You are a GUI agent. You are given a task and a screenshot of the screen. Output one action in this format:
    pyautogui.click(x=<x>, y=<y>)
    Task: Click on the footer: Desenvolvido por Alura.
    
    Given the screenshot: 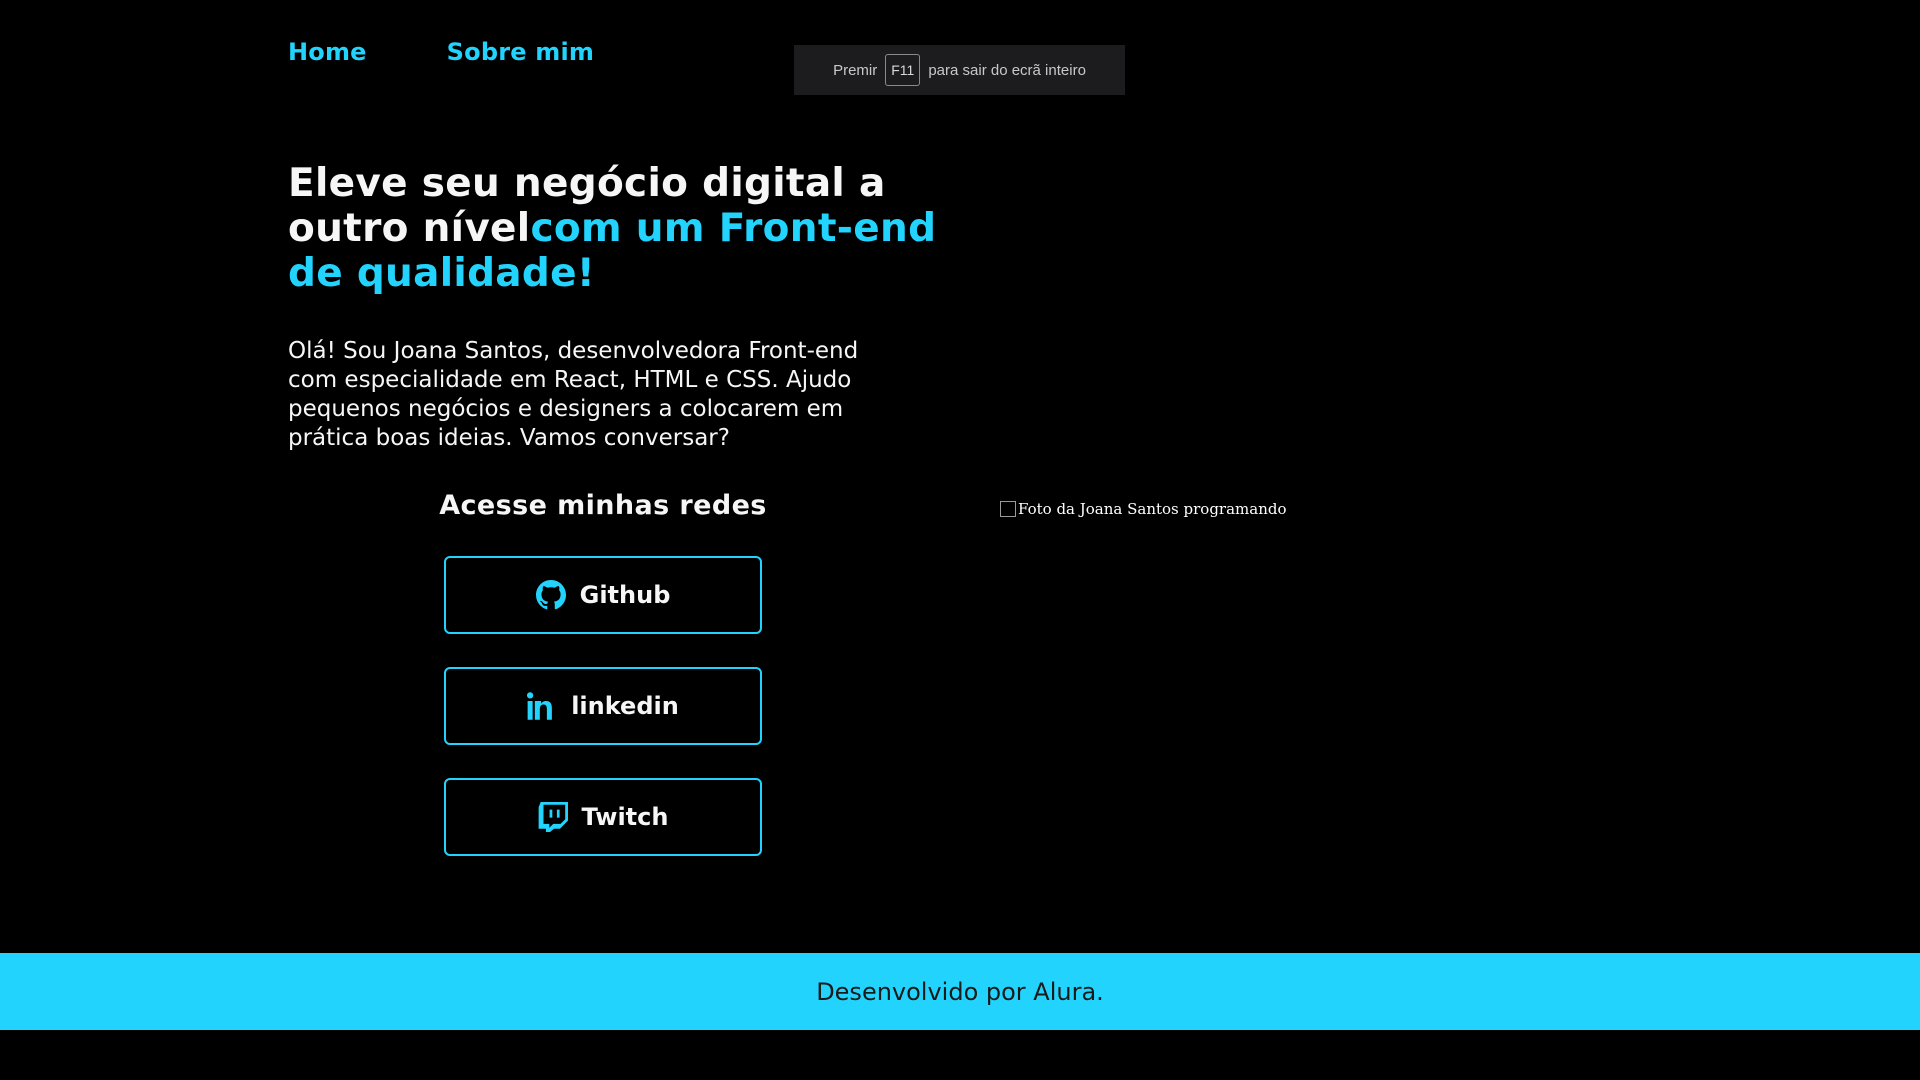 What is the action you would take?
    pyautogui.click(x=960, y=991)
    